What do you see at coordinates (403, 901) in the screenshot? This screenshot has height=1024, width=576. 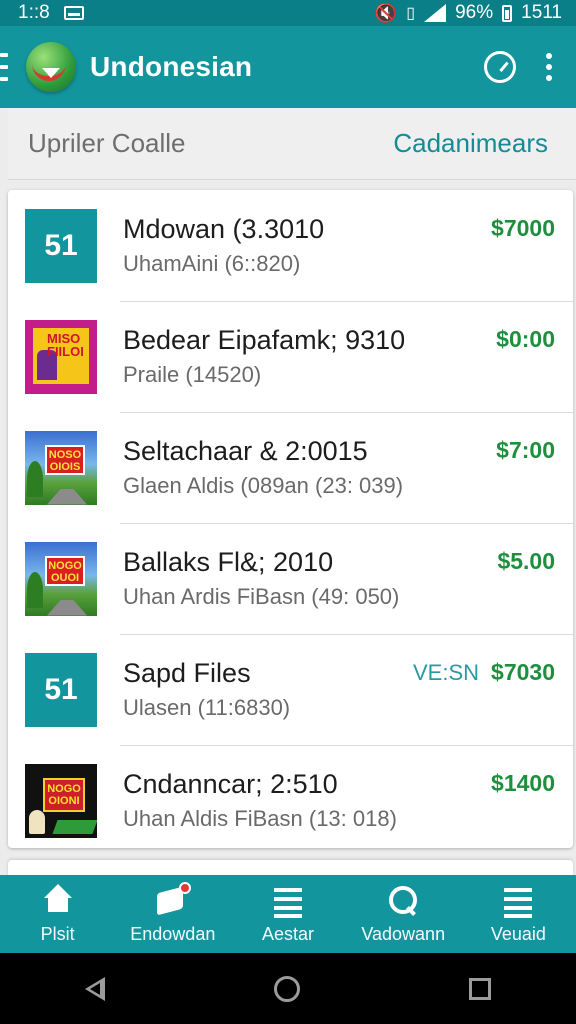 I see `search-icon` at bounding box center [403, 901].